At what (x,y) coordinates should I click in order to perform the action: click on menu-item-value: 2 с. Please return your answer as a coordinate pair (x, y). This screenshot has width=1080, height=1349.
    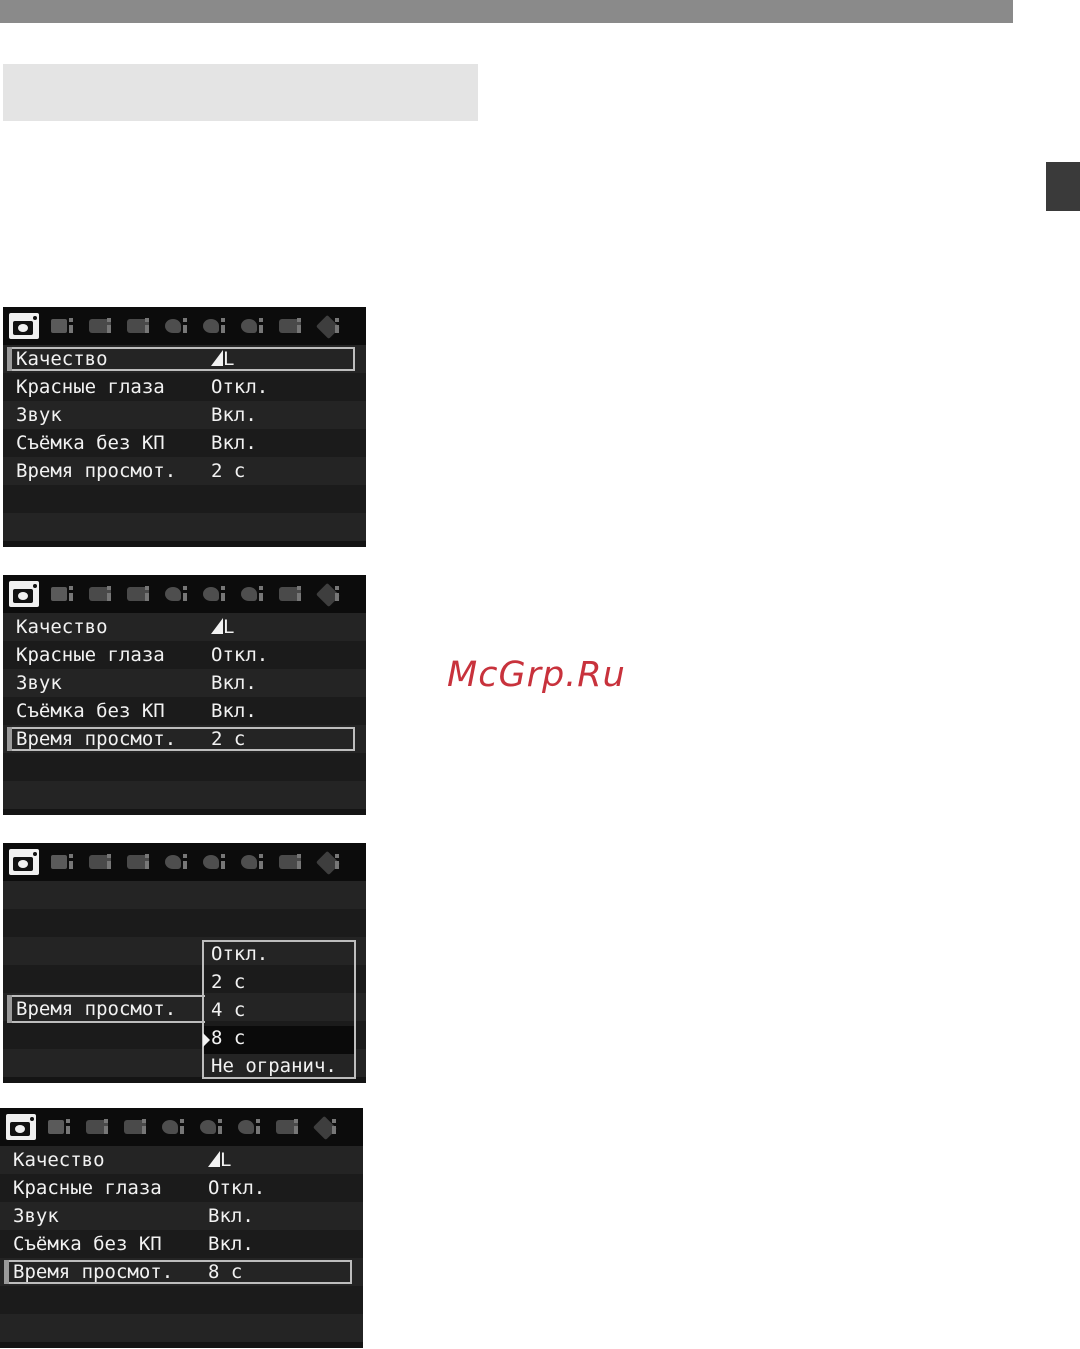
    Looking at the image, I should click on (228, 471).